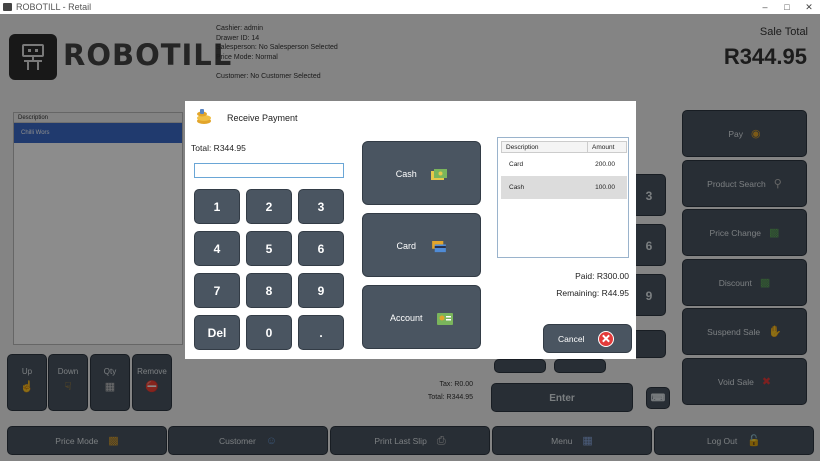  Describe the element at coordinates (438, 246) in the screenshot. I see `credit-card-icon` at that location.